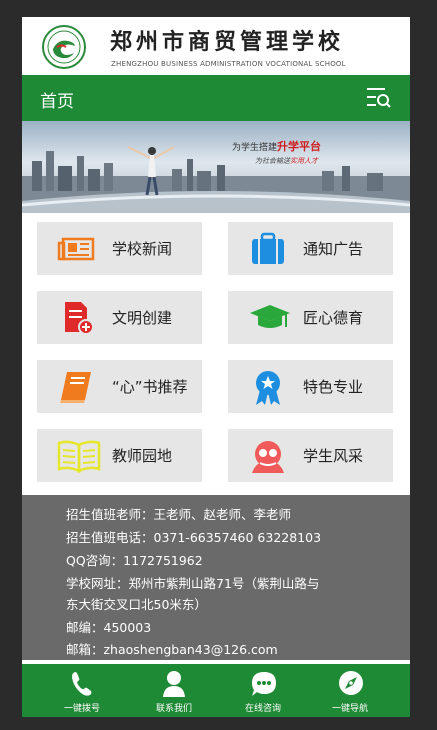 The width and height of the screenshot is (437, 730). I want to click on bottom-nav-label: 一键拨号, so click(81, 709).